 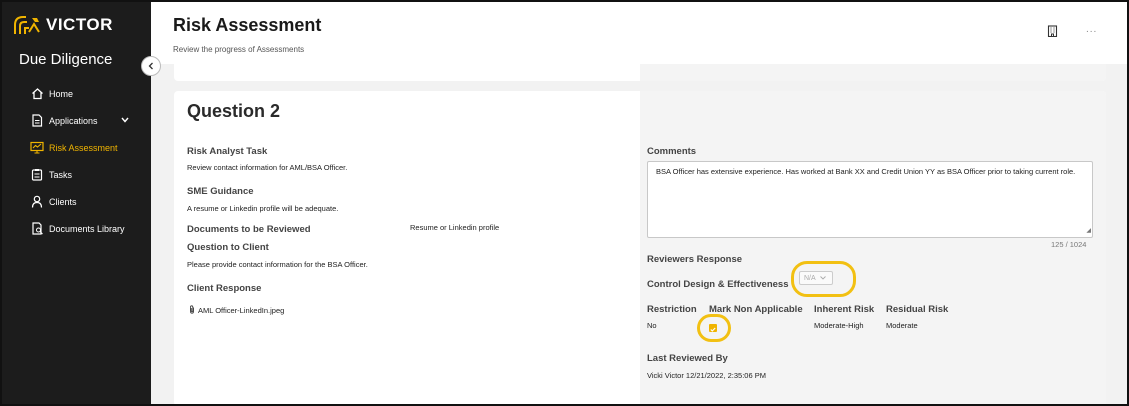 I want to click on previous-question-review-panel, so click(x=873, y=72).